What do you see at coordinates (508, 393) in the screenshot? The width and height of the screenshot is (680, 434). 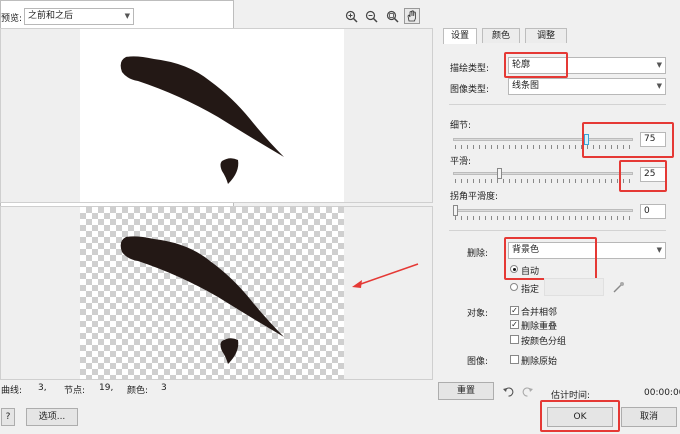 I see `undo-icon` at bounding box center [508, 393].